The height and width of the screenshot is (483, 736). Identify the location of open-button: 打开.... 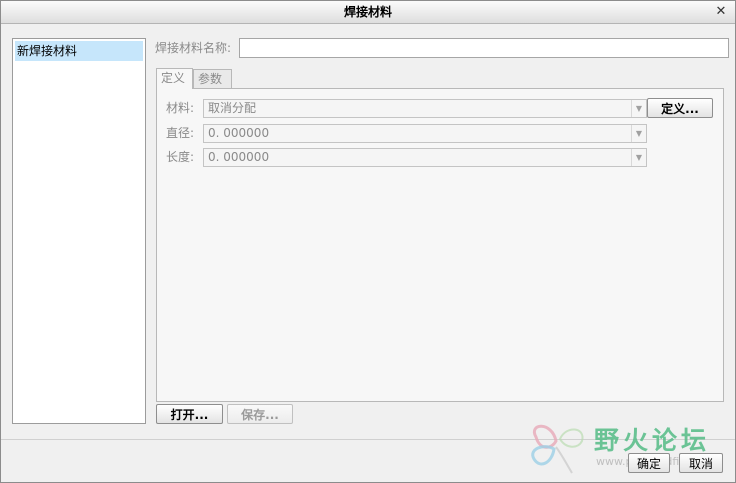
(189, 414).